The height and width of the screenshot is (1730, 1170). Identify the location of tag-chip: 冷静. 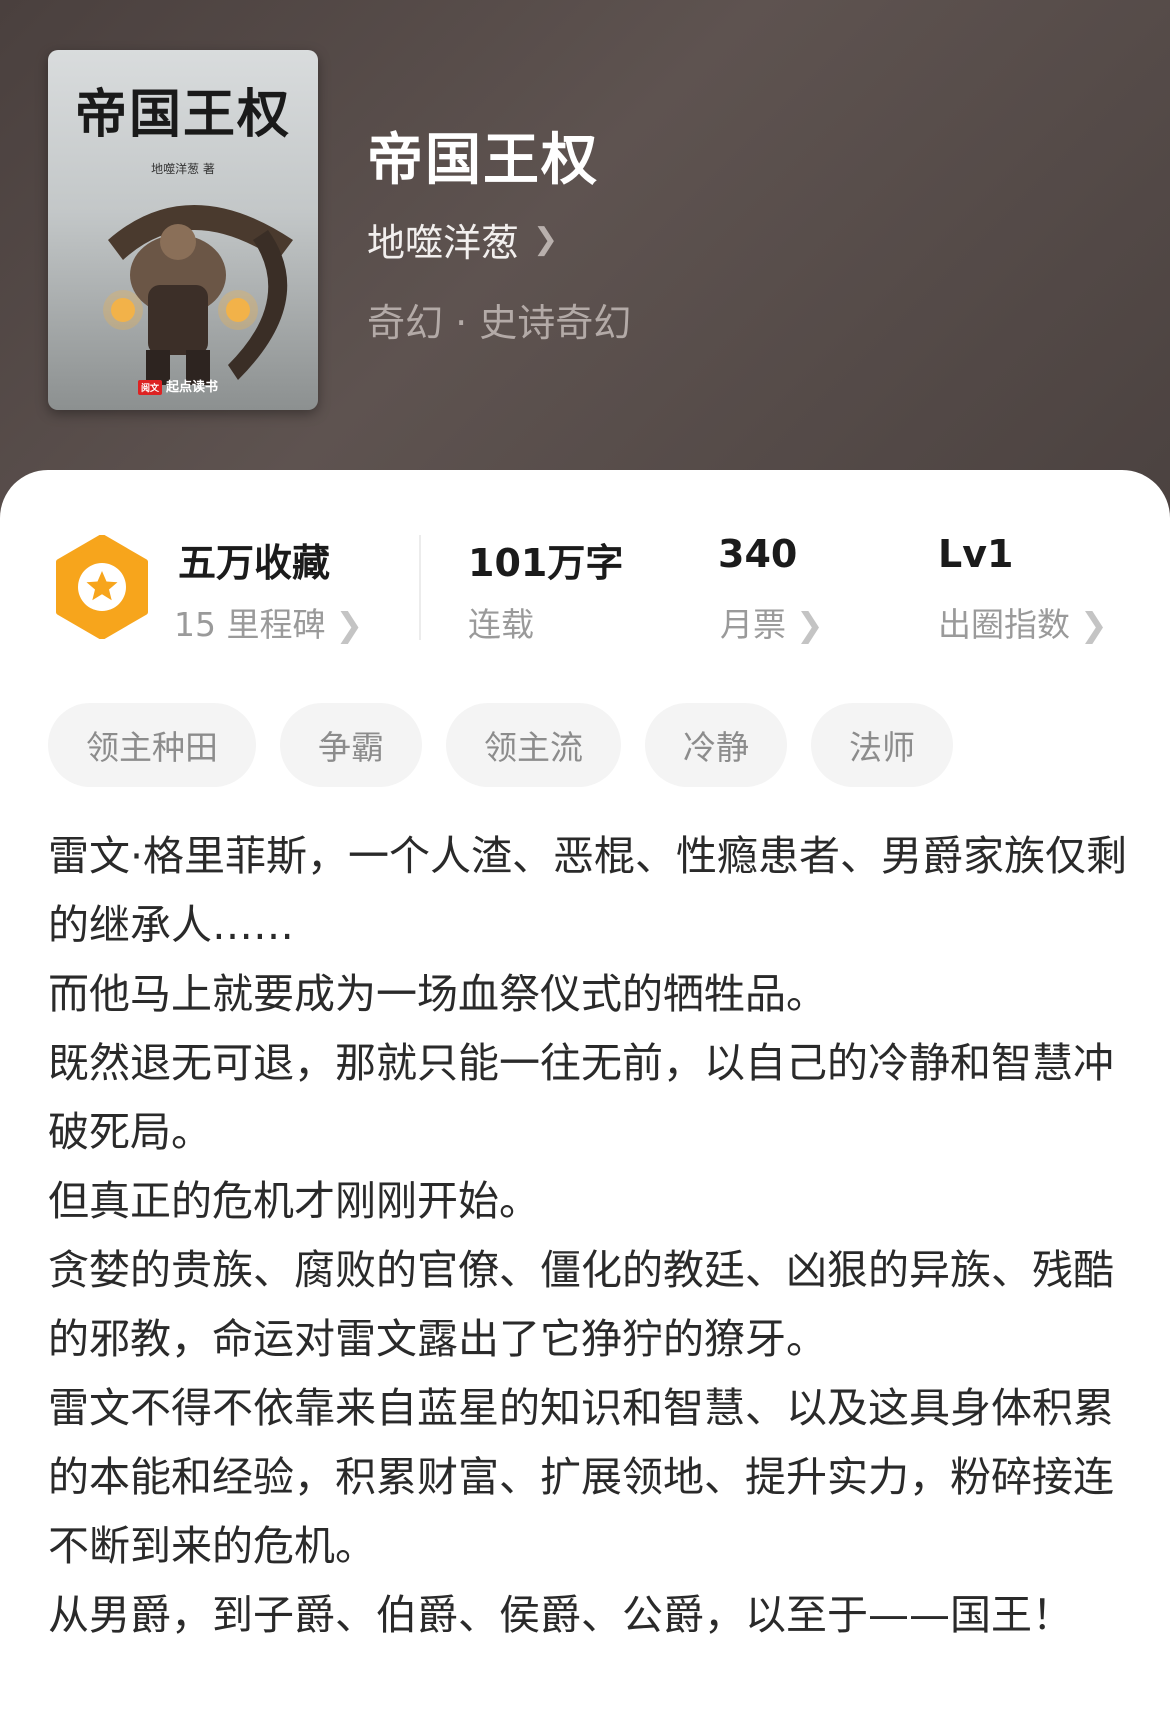
(716, 745).